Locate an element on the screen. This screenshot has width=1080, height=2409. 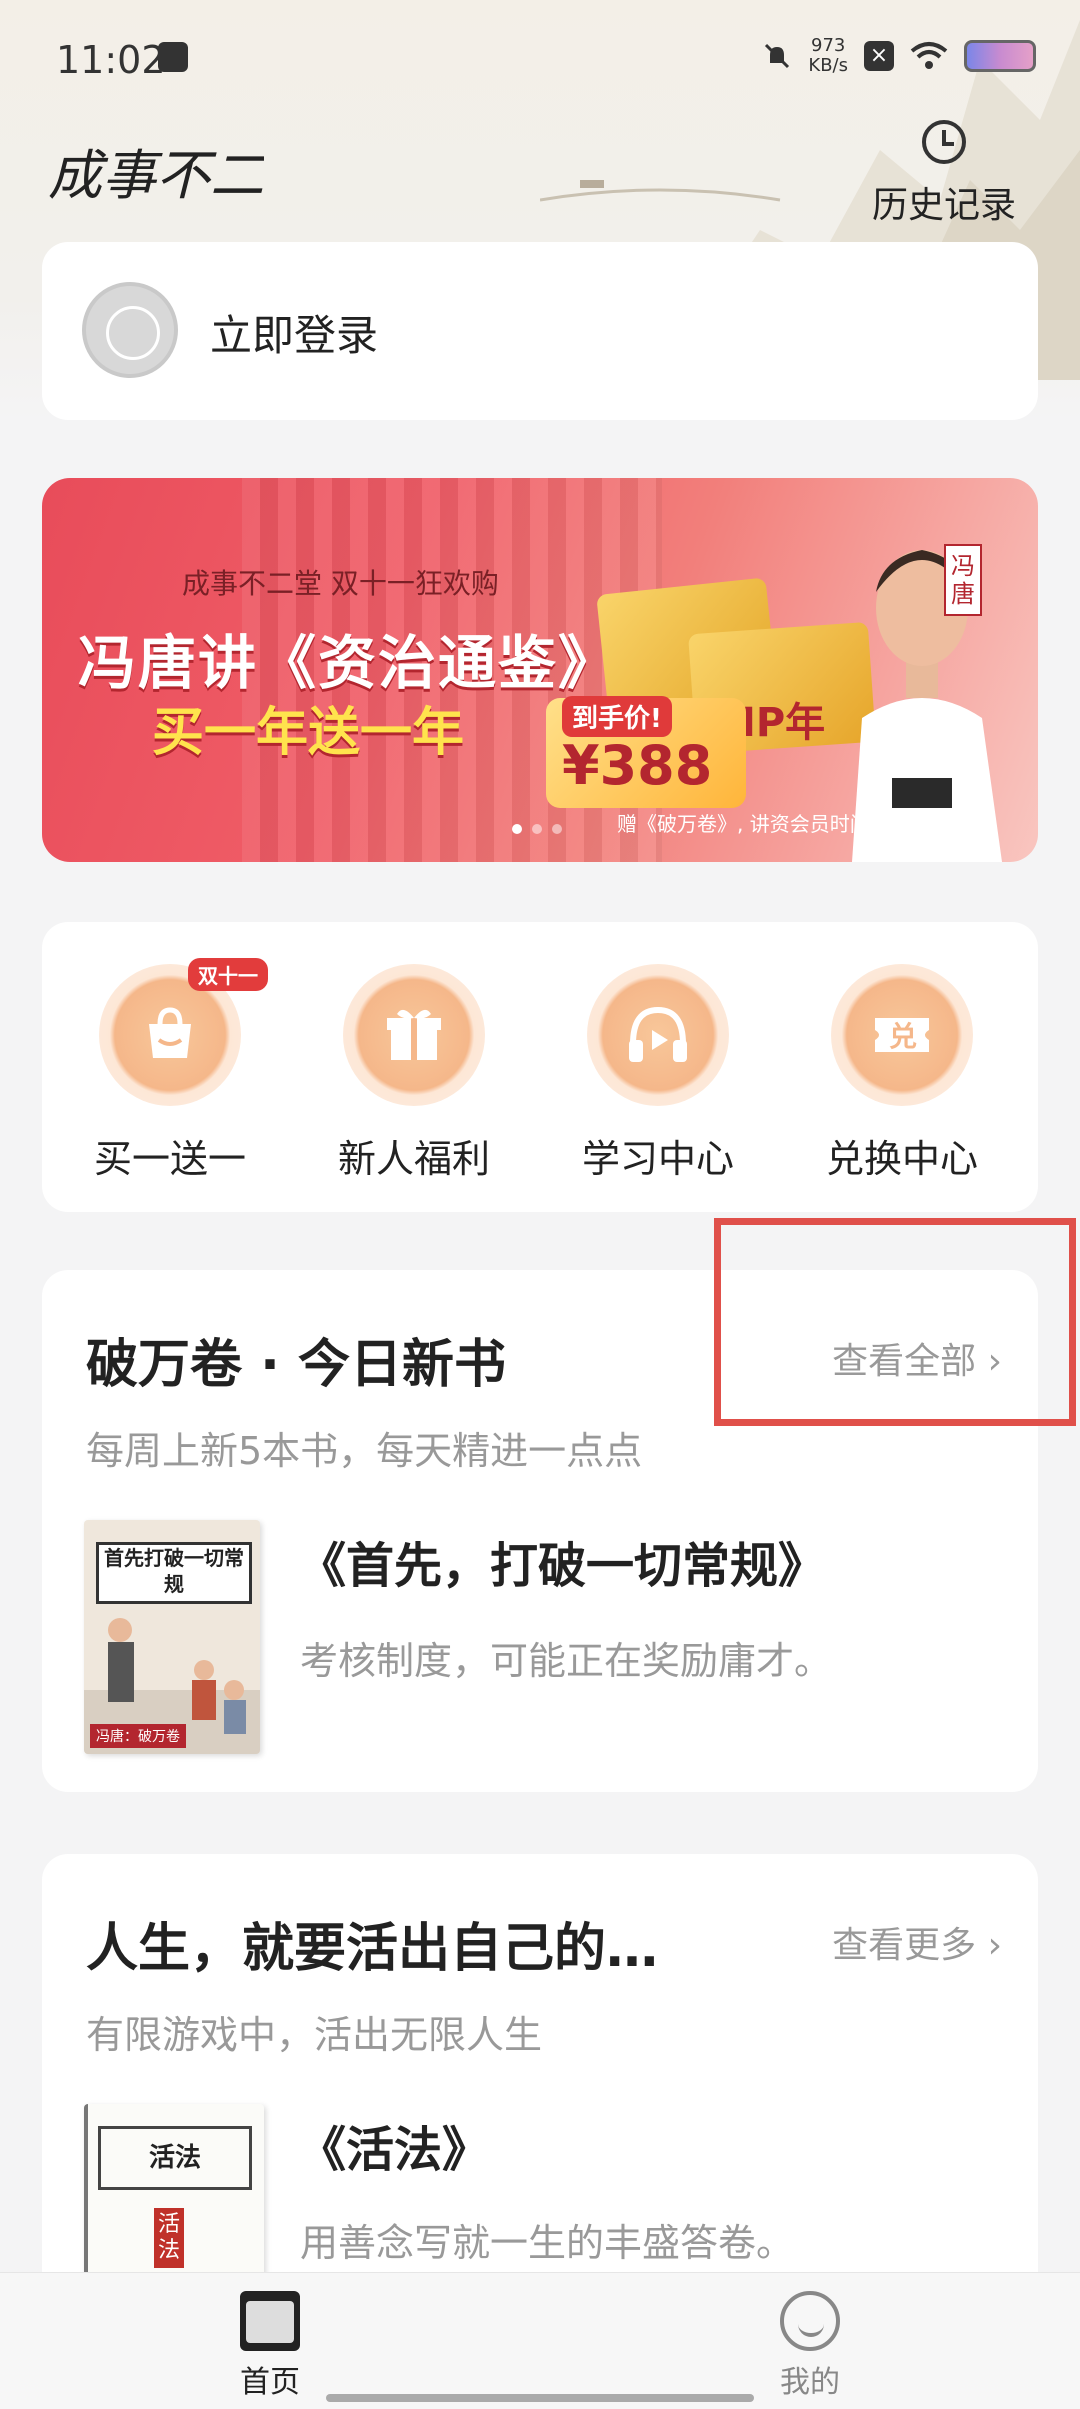
carousel-dots is located at coordinates (537, 829).